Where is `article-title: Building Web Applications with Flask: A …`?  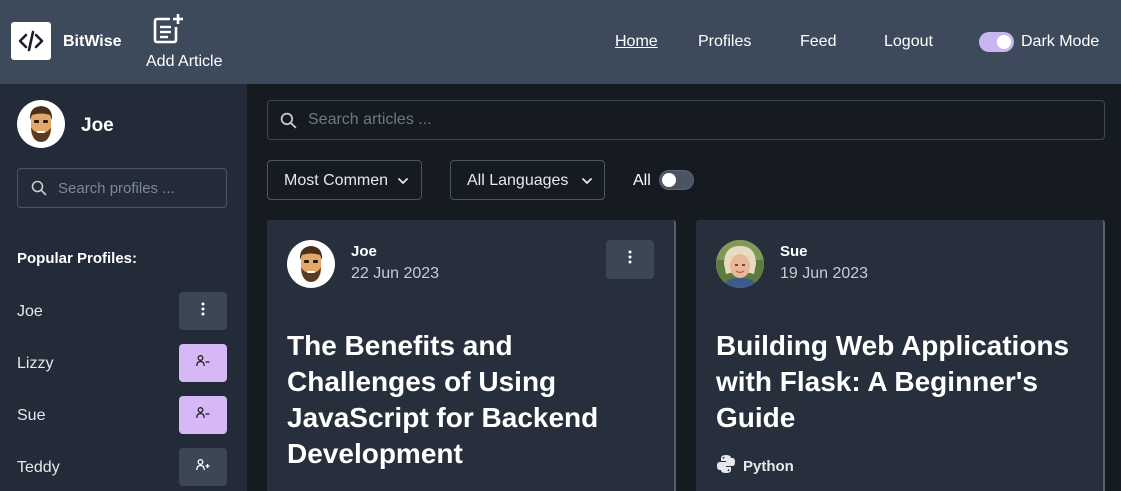
article-title: Building Web Applications with Flask: A … is located at coordinates (901, 382).